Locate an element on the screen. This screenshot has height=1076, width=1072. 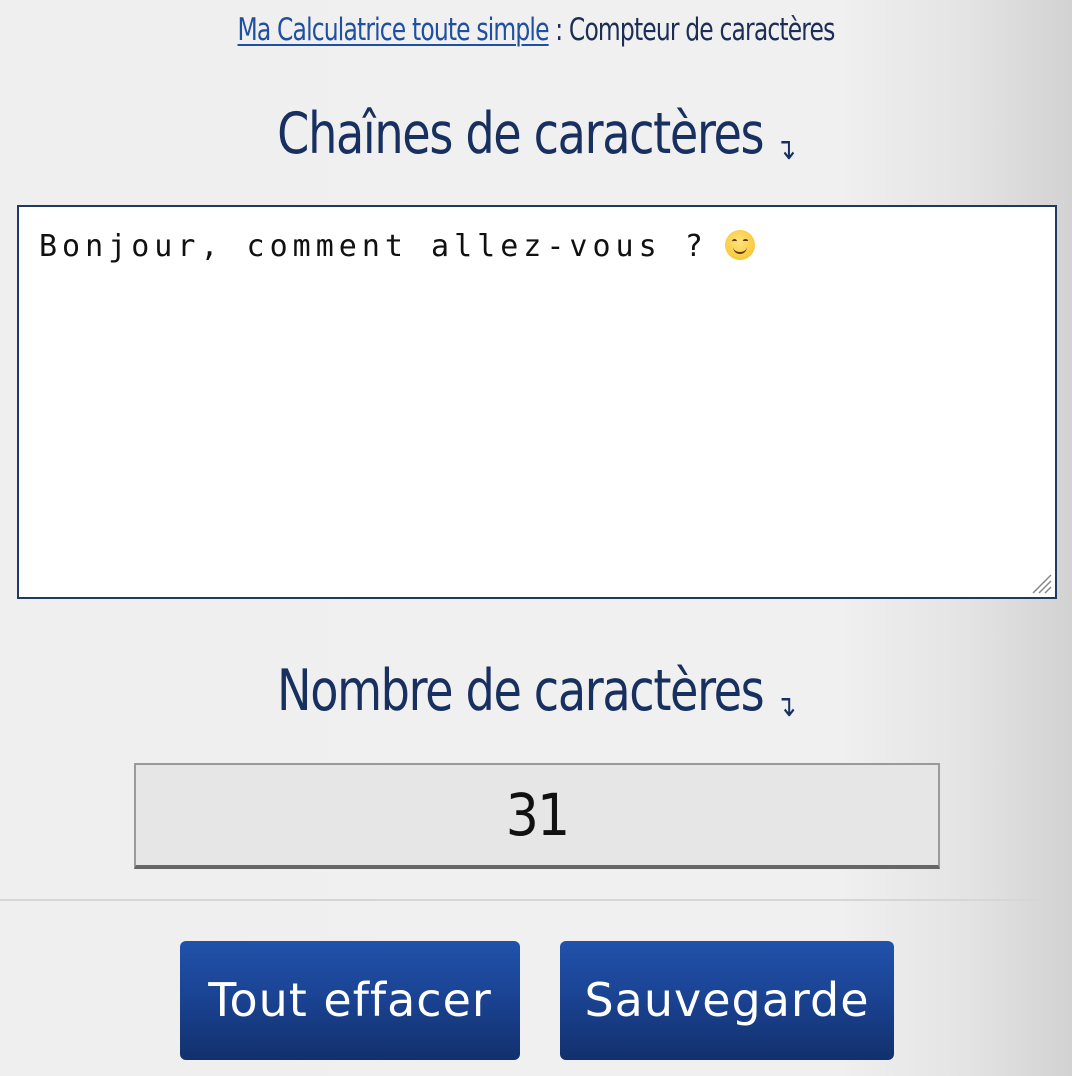
string-input-text: Bonjour, comment allez-vous ? is located at coordinates (385, 246).